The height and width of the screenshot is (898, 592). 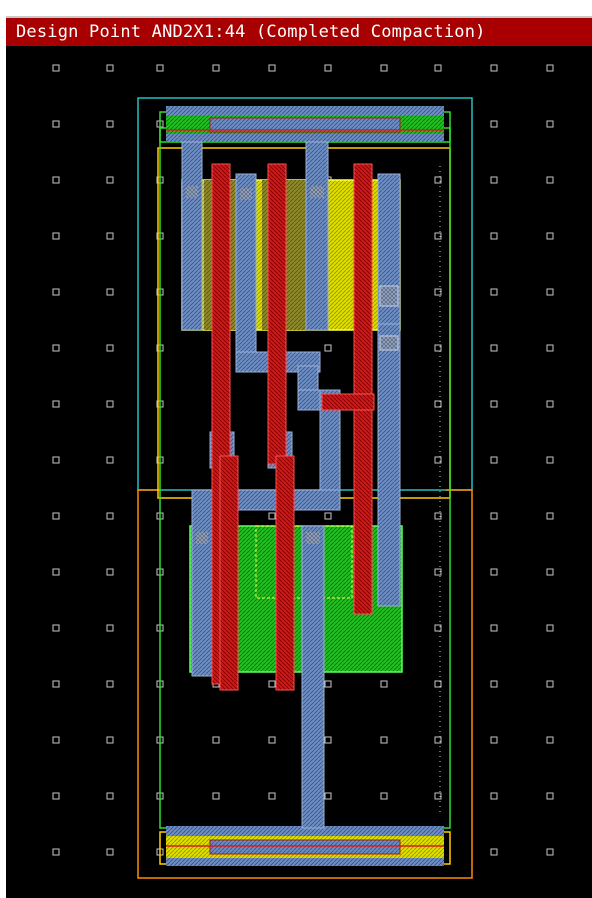 What do you see at coordinates (389, 296) in the screenshot?
I see `out-contact-upper` at bounding box center [389, 296].